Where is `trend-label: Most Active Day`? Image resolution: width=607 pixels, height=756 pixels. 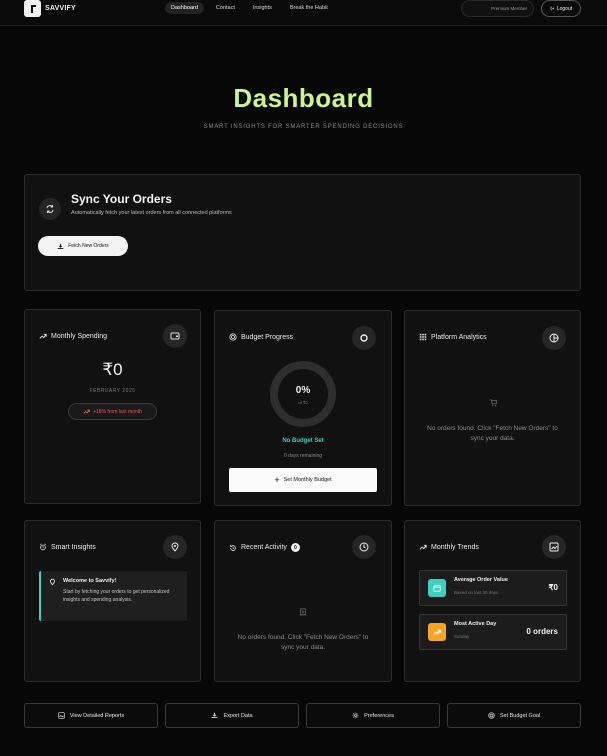
trend-label: Most Active Day is located at coordinates (475, 624).